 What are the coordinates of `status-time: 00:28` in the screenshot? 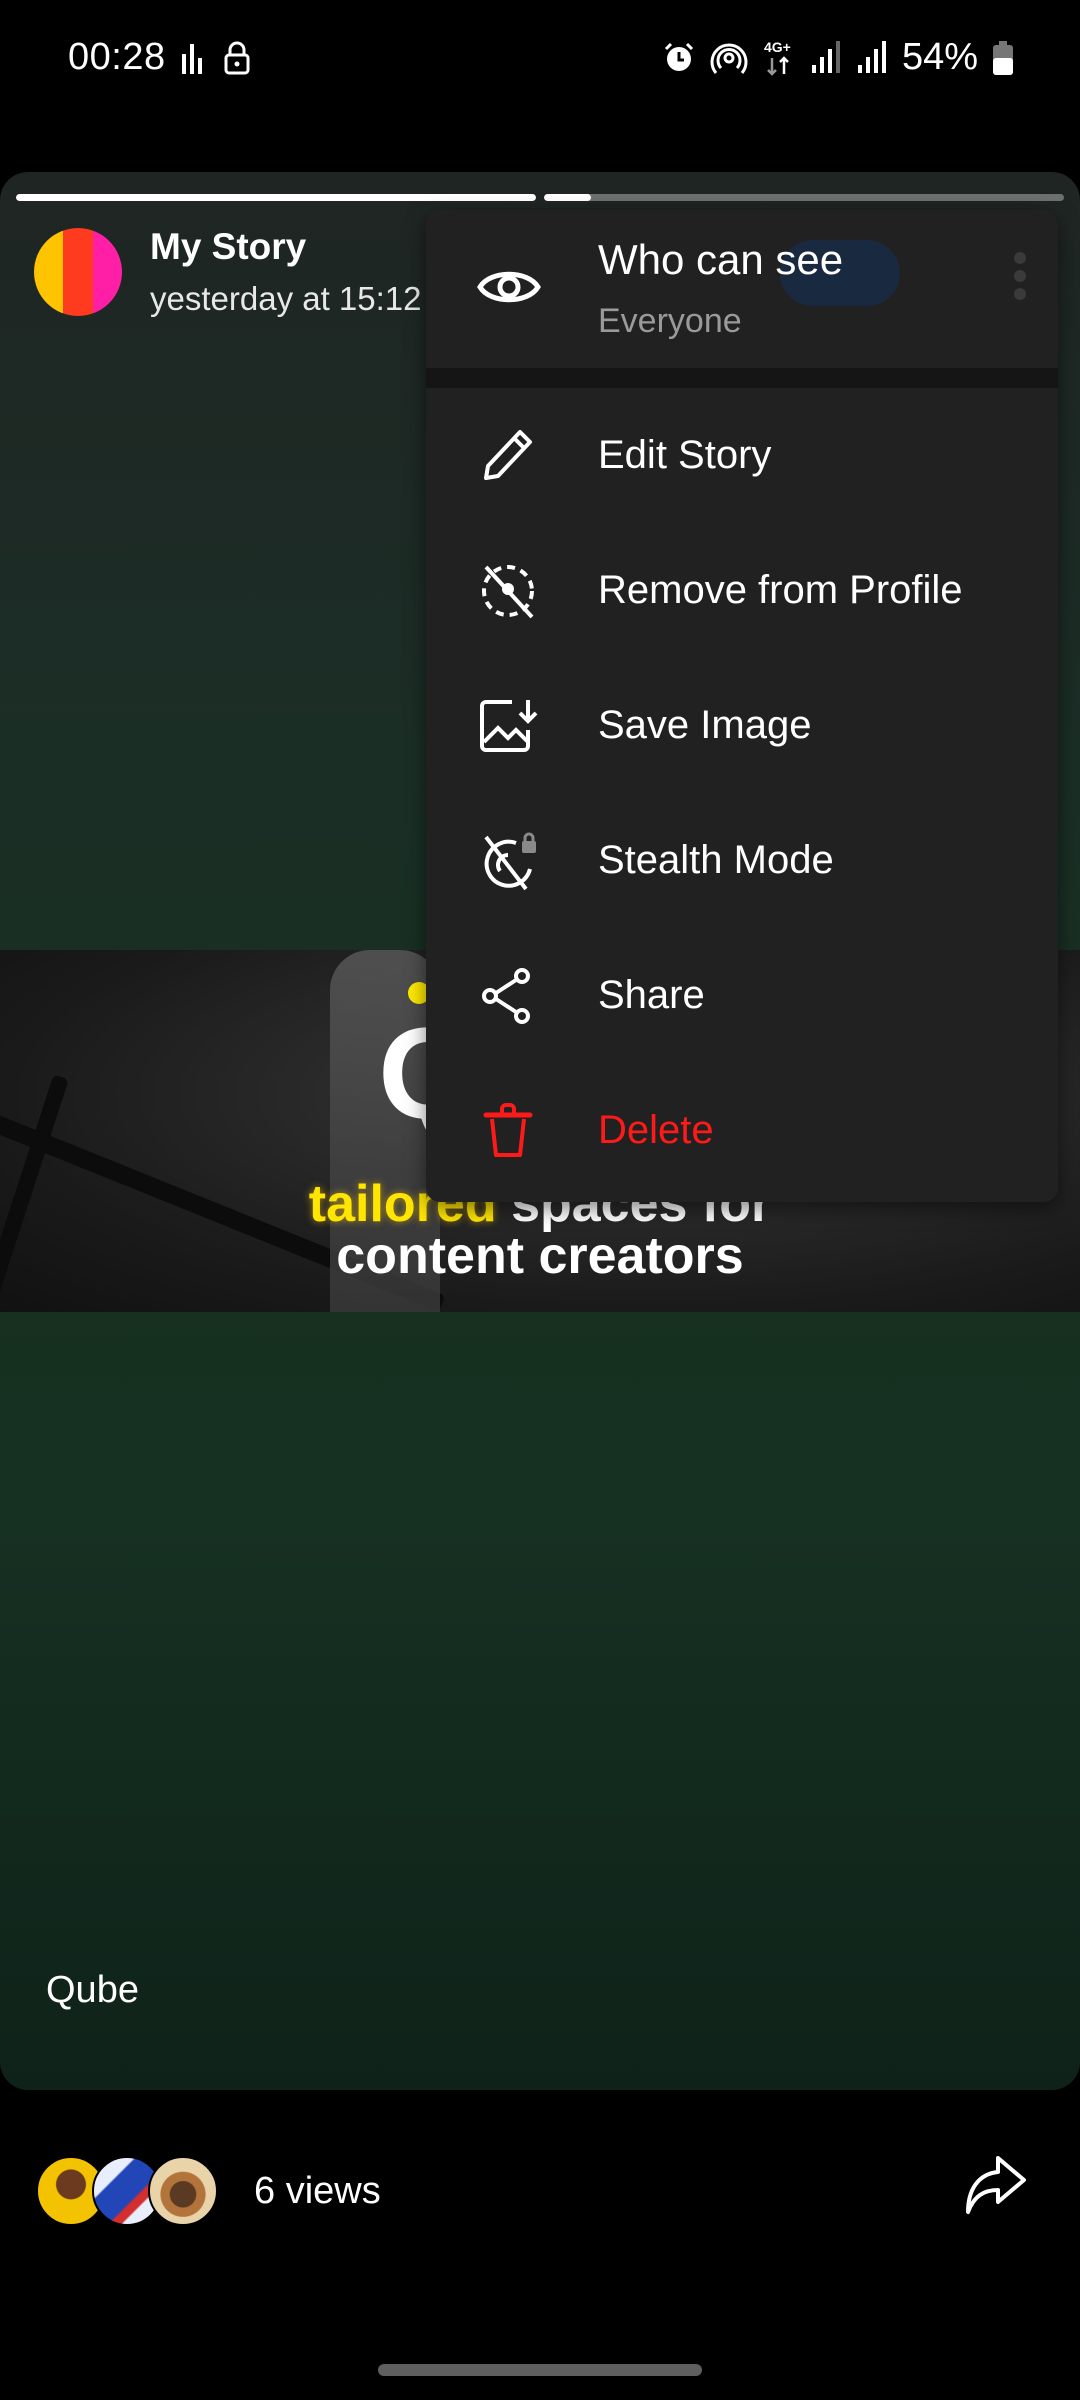 It's located at (117, 57).